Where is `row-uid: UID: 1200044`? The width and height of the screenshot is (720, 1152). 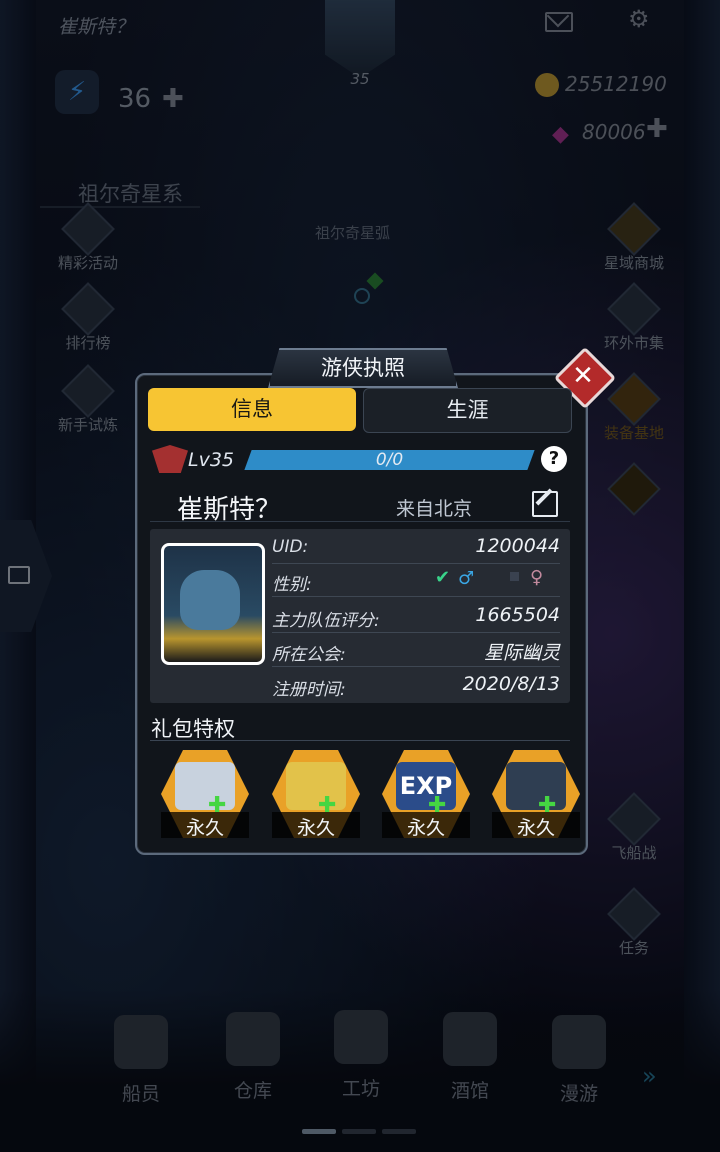 row-uid: UID: 1200044 is located at coordinates (416, 548).